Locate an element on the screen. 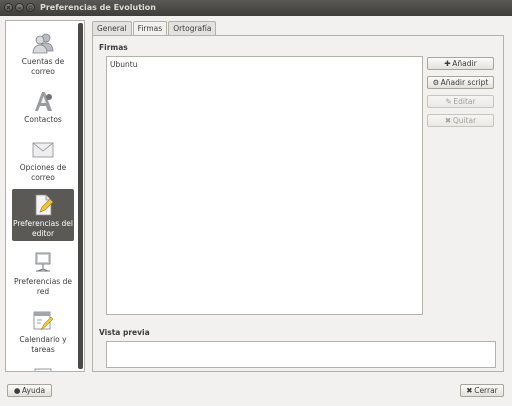 The image size is (512, 406). window-controls is located at coordinates (19, 7).